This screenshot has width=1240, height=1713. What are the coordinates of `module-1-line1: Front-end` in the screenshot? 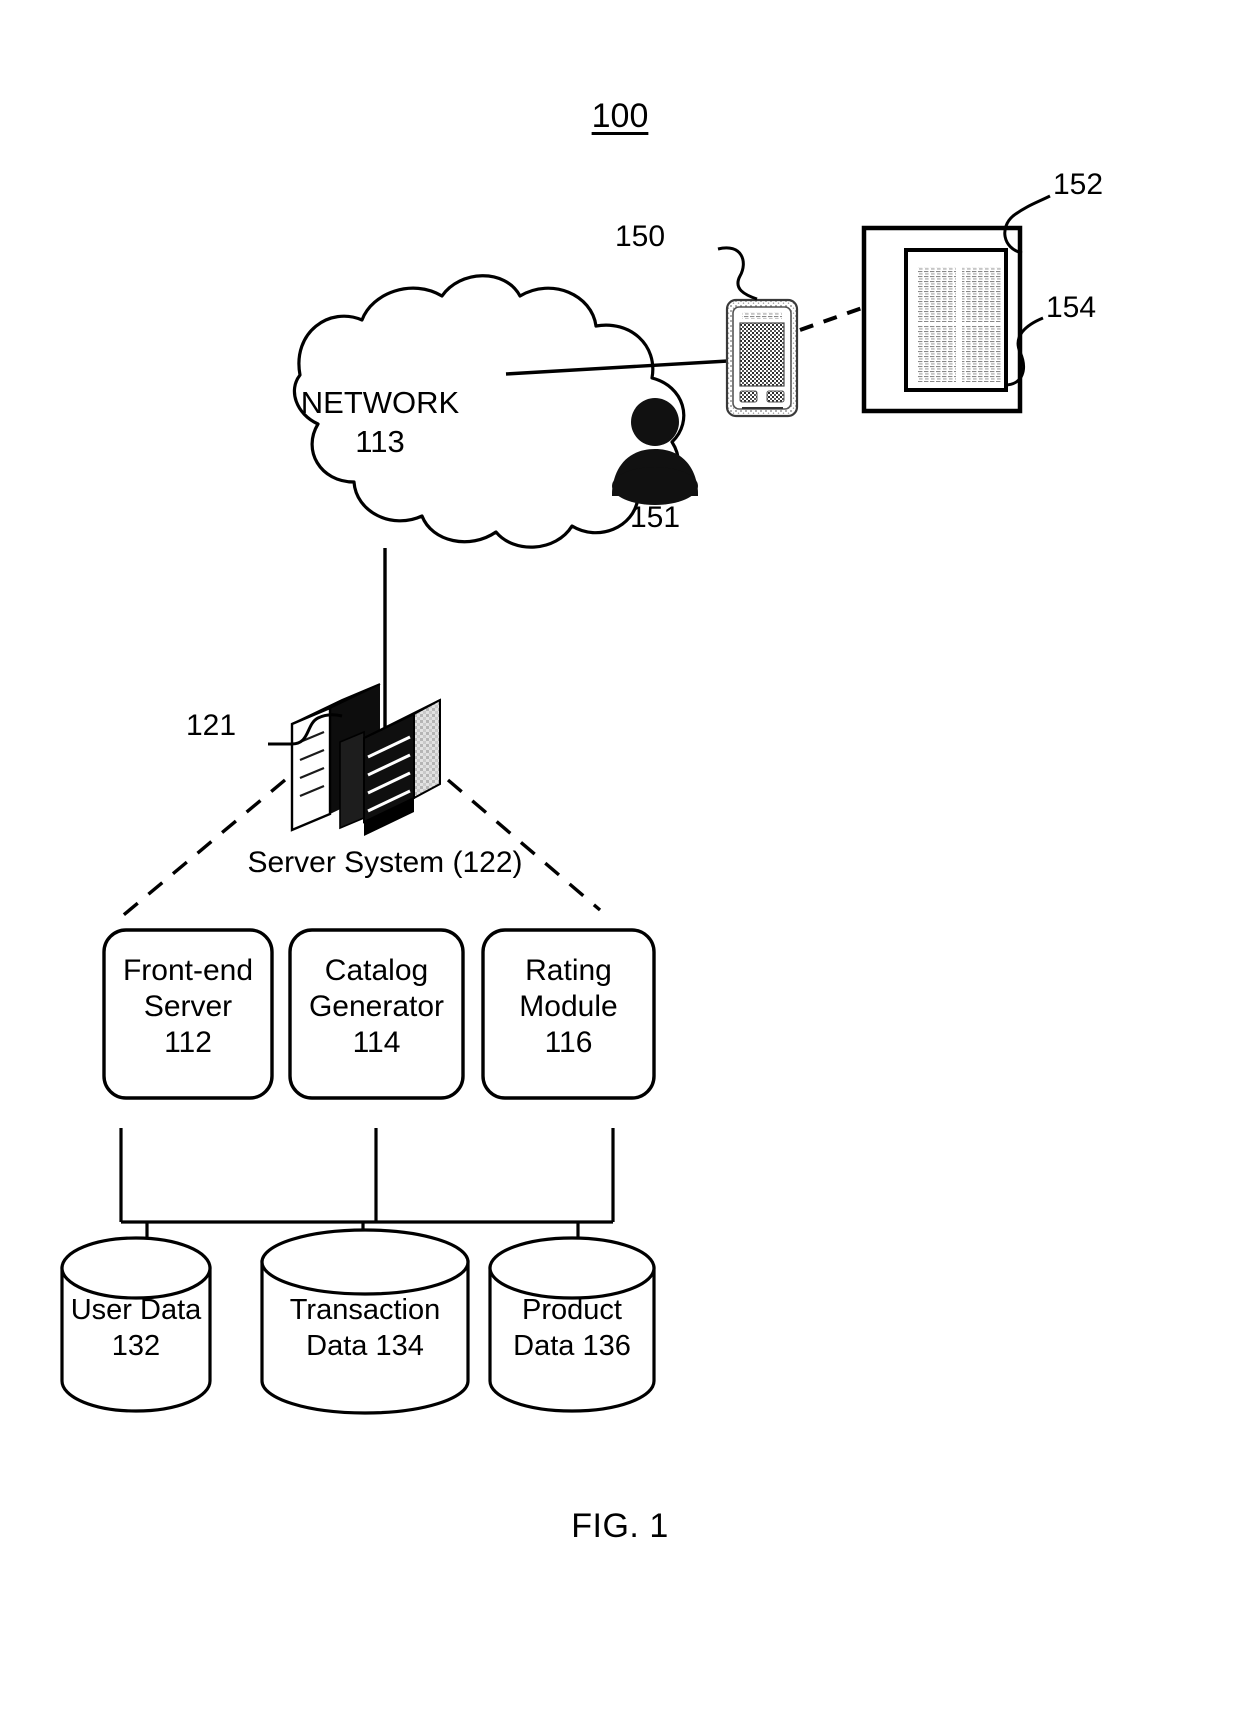 It's located at (188, 970).